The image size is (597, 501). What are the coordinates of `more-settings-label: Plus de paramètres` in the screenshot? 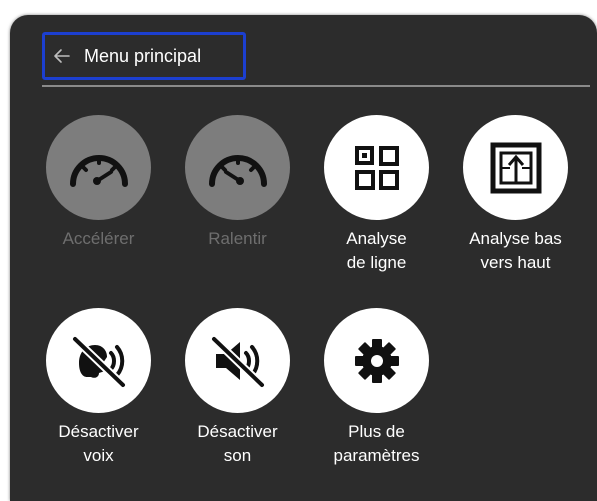 It's located at (376, 443).